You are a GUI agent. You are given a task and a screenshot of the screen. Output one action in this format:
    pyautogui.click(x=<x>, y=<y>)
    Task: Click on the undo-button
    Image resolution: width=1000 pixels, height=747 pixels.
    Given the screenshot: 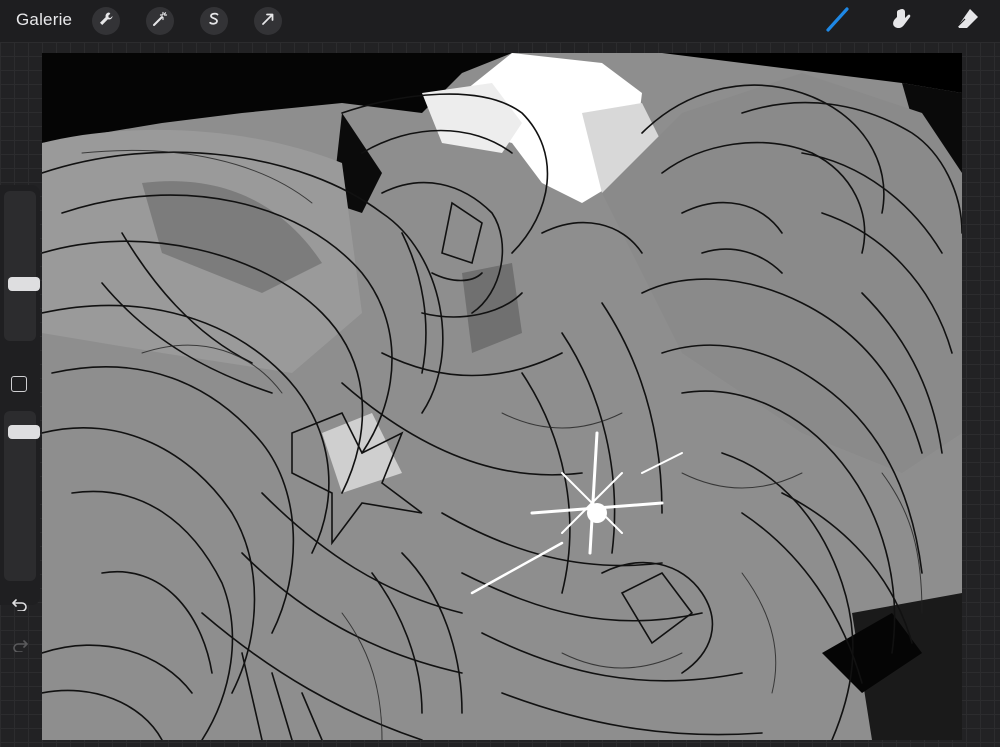 What is the action you would take?
    pyautogui.click(x=20, y=606)
    